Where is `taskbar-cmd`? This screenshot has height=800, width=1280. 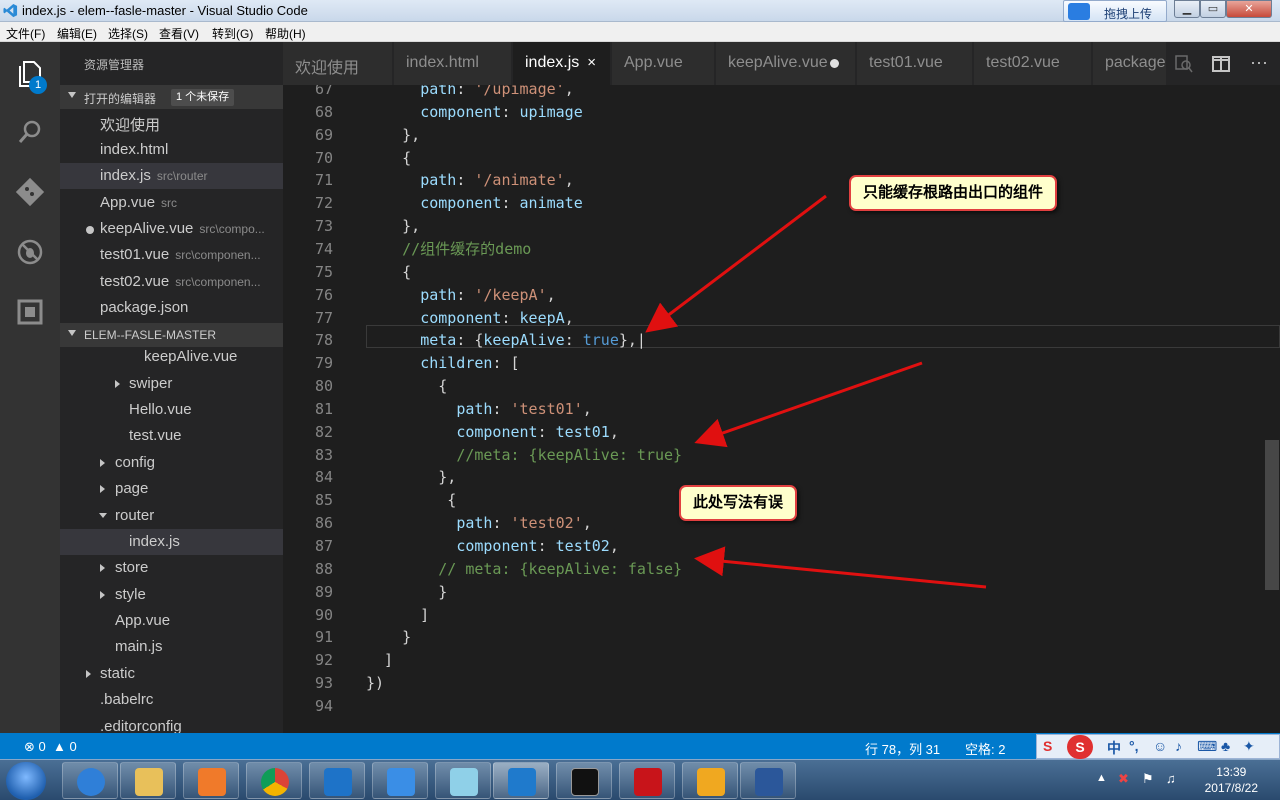 taskbar-cmd is located at coordinates (584, 780).